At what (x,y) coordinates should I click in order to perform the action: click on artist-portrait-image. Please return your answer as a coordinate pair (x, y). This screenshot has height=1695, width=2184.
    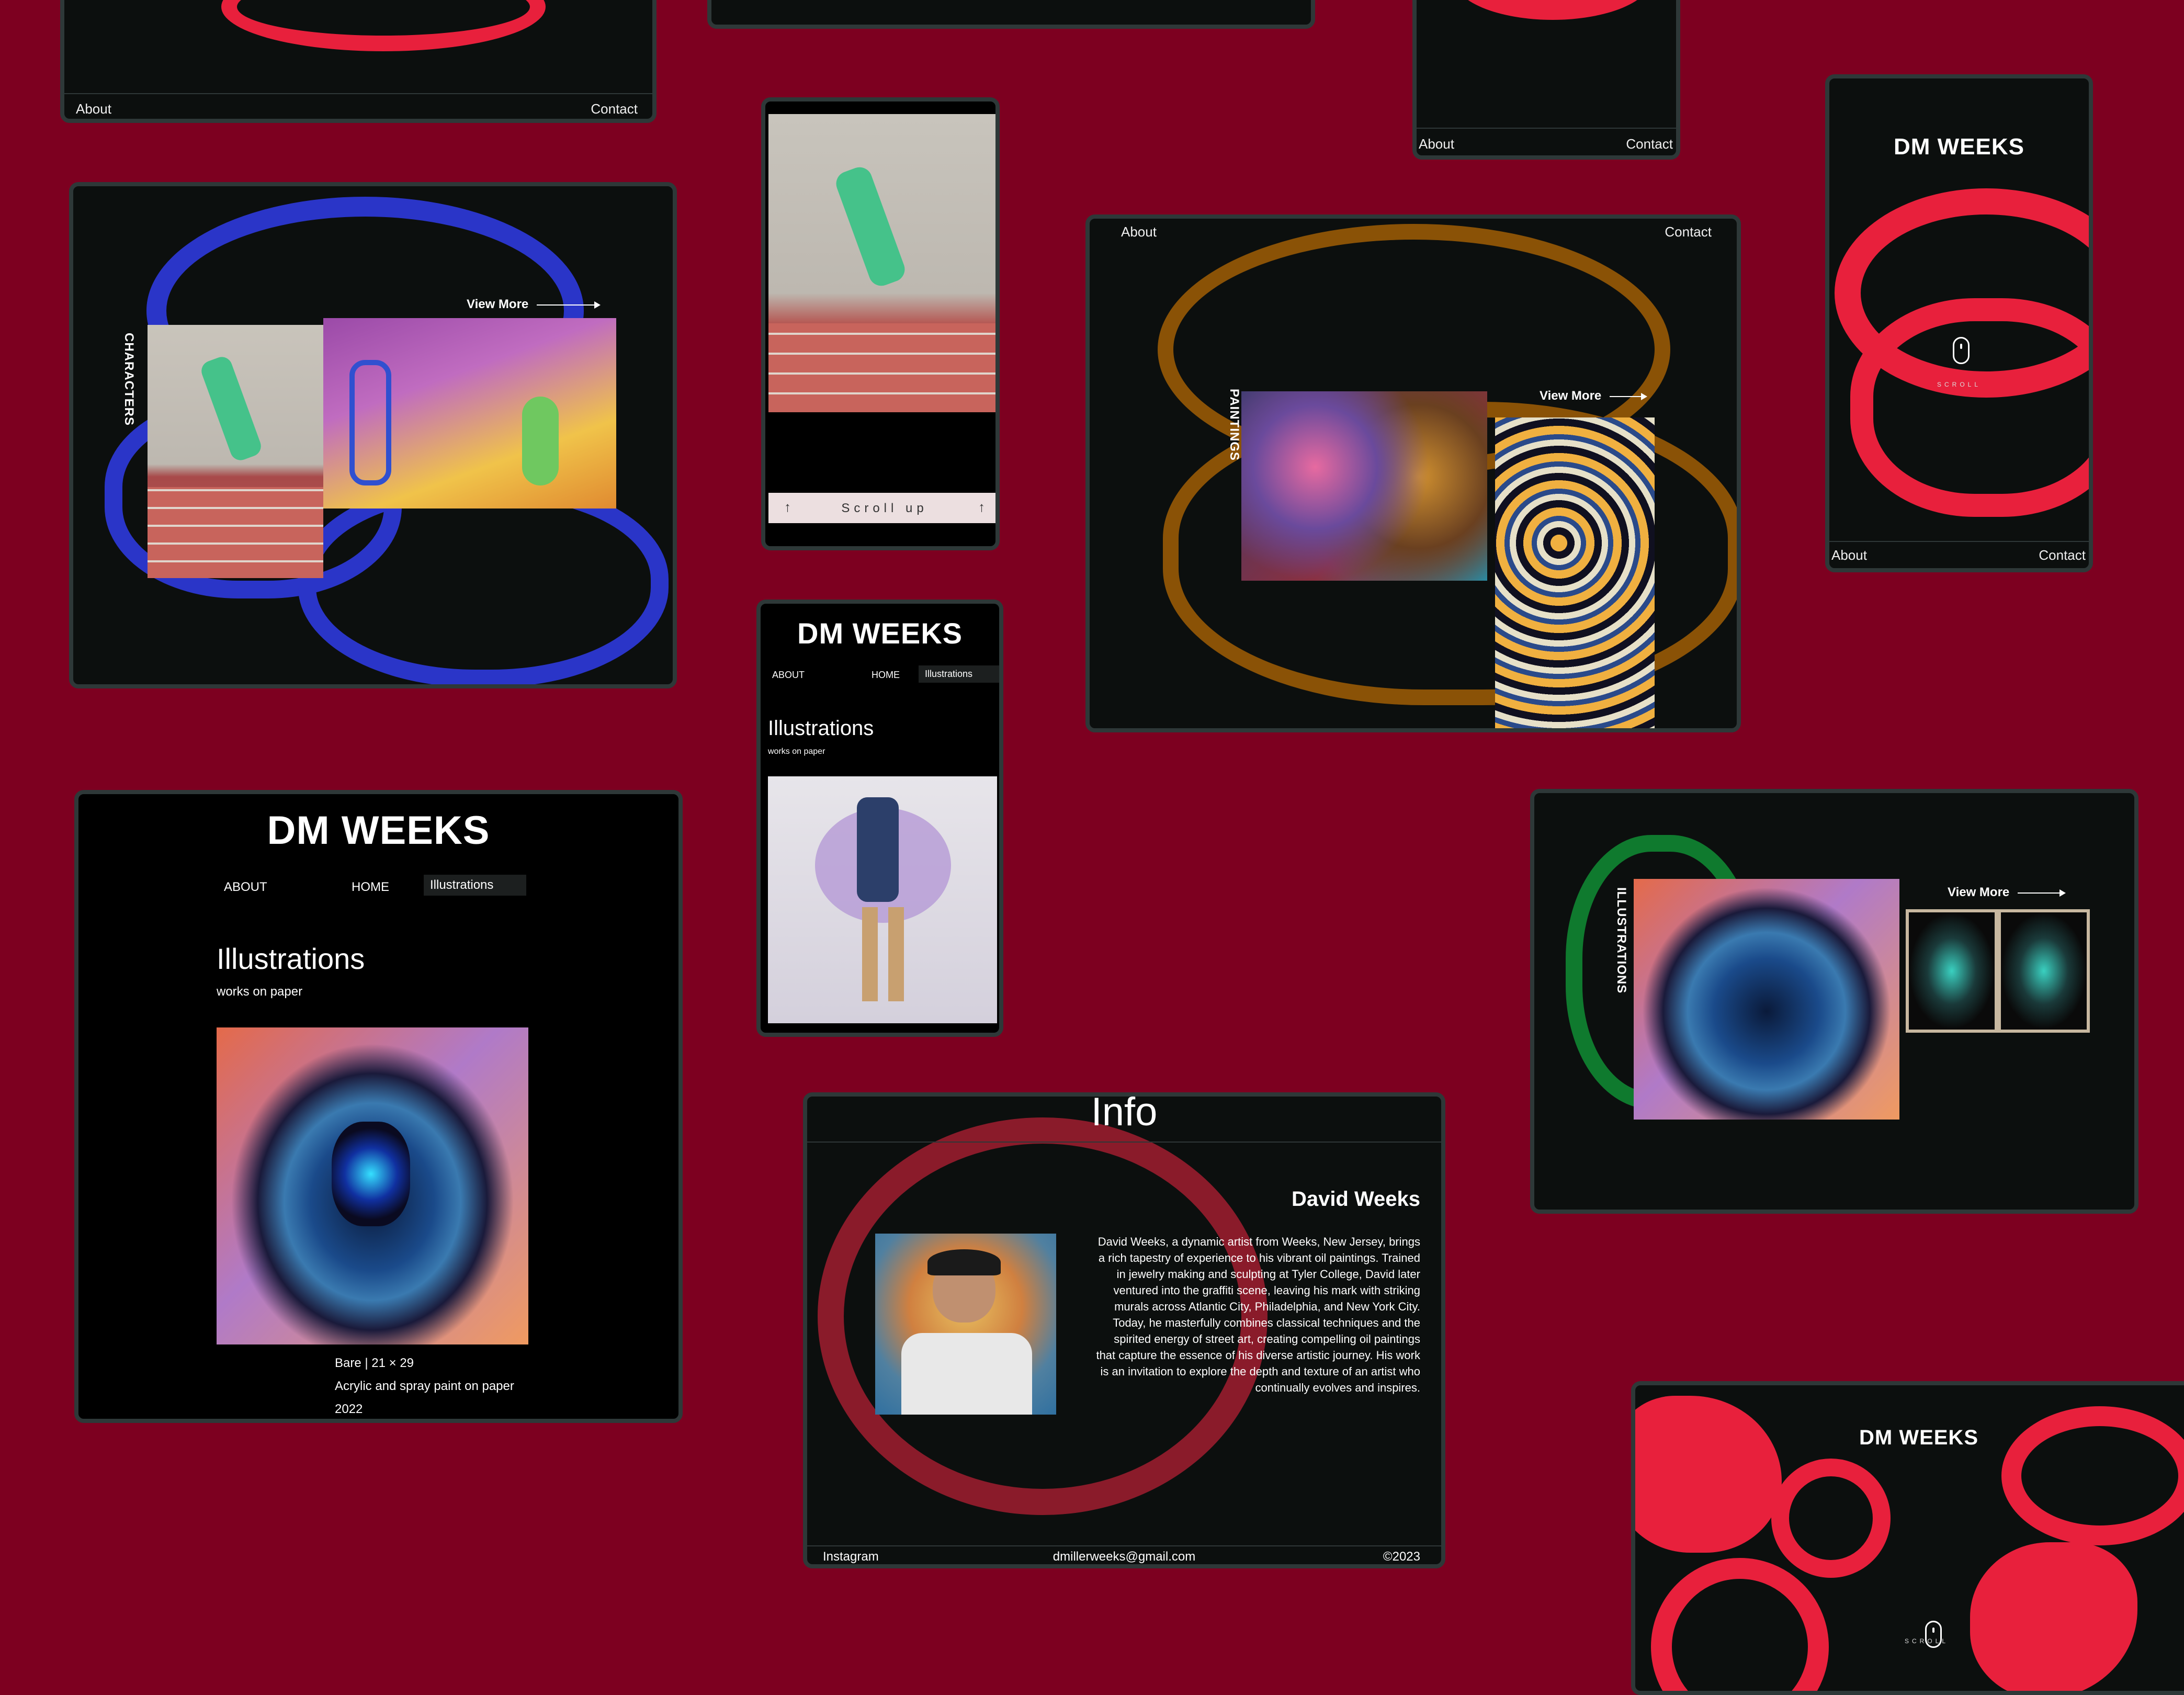
    Looking at the image, I should click on (966, 1324).